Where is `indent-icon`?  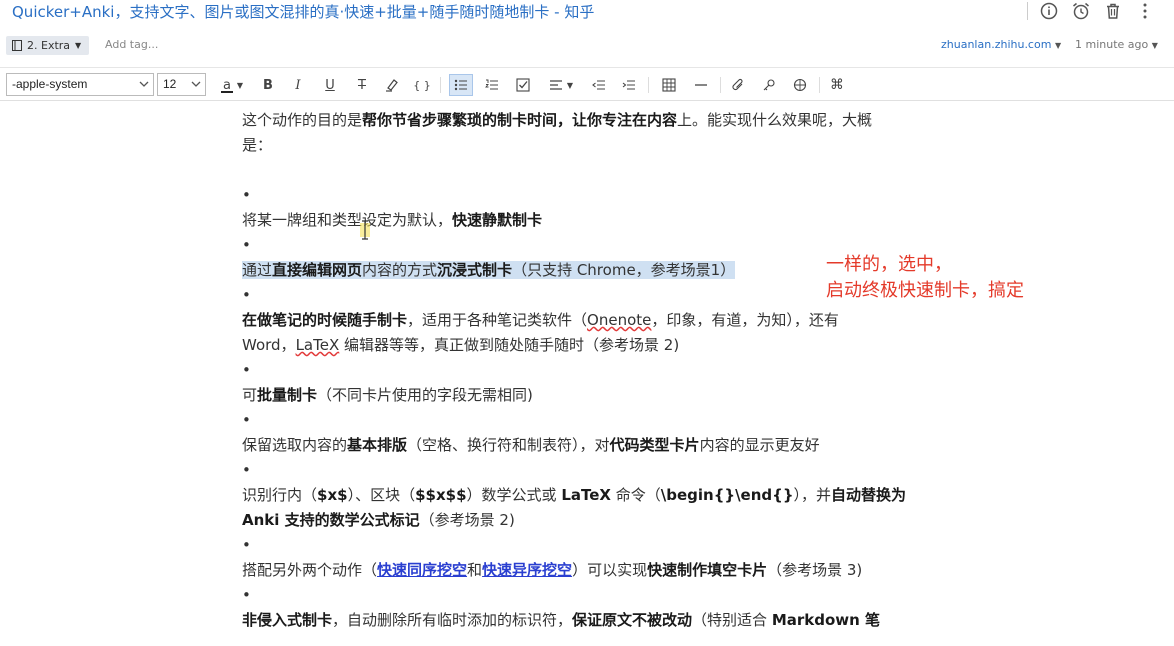
indent-icon is located at coordinates (628, 85).